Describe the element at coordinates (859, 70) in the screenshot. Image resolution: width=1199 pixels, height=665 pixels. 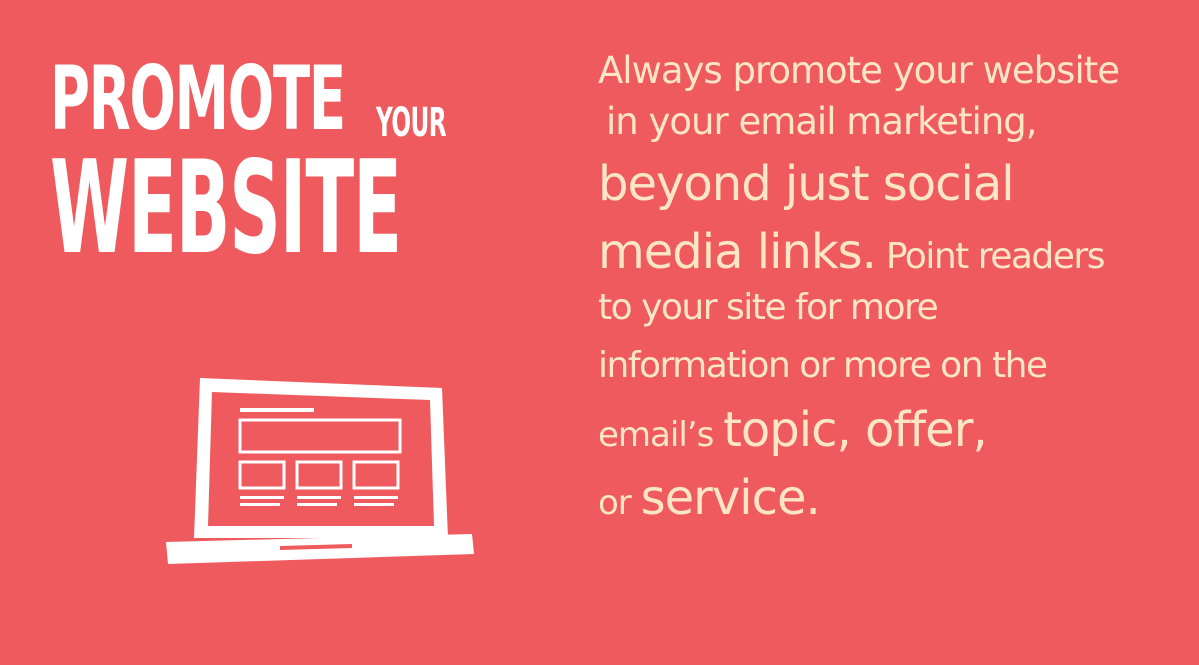
I see `copy-line-1: Always promote your website` at that location.